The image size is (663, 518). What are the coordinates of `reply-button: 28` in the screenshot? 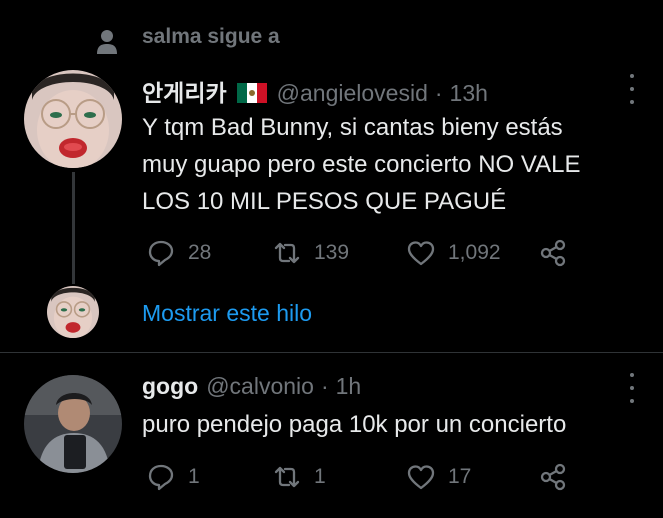 It's located at (209, 253).